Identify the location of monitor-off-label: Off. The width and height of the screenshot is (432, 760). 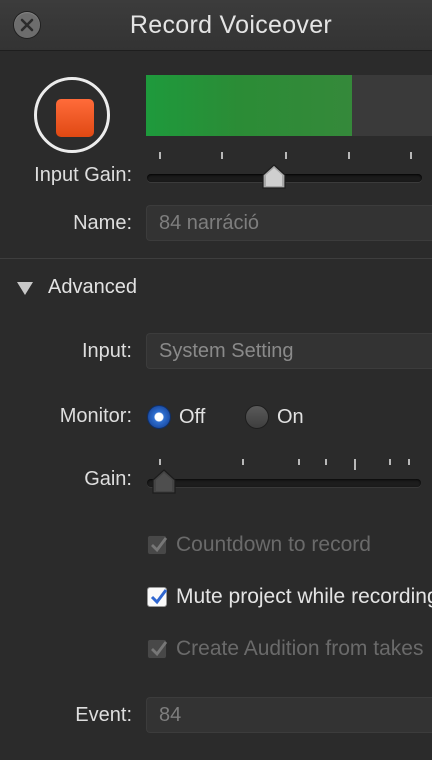
(192, 417).